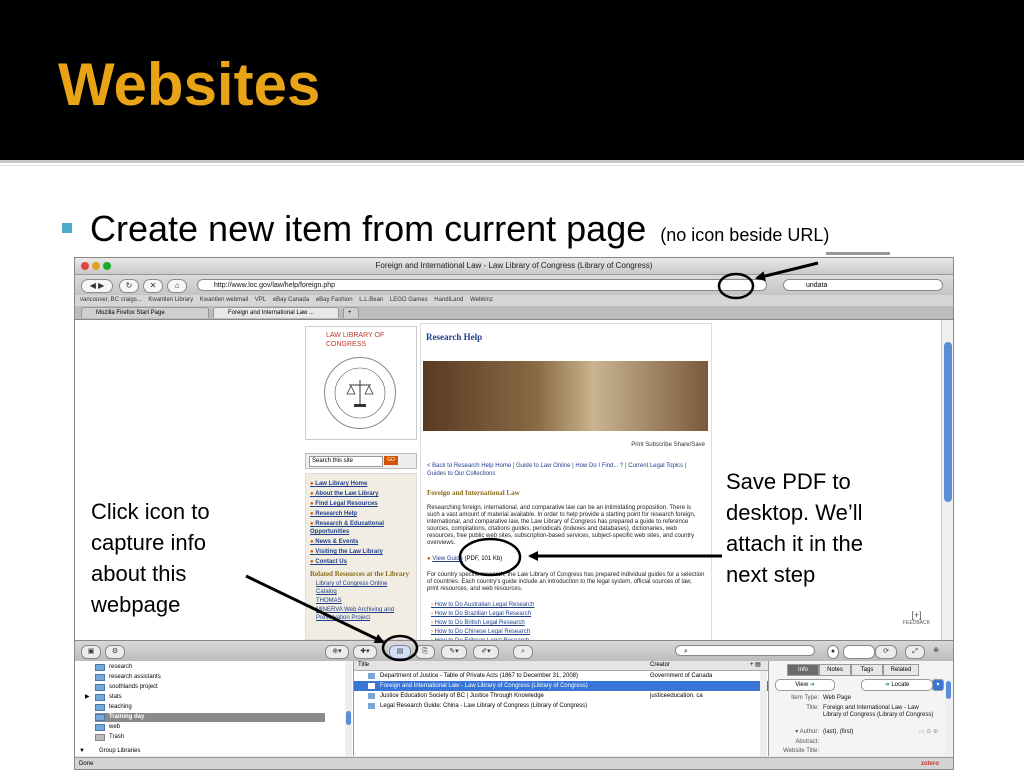 The image size is (1024, 770). I want to click on grey-underline, so click(858, 253).